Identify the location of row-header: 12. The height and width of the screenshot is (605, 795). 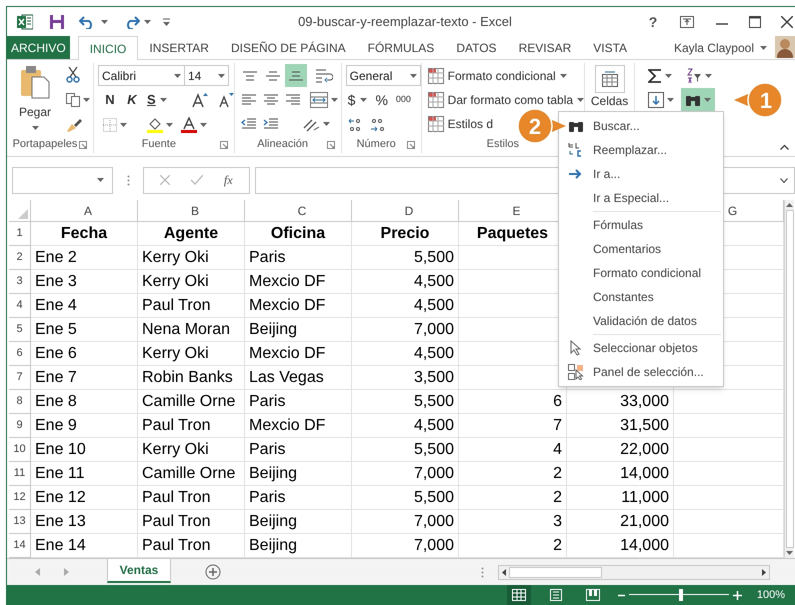
(20, 498).